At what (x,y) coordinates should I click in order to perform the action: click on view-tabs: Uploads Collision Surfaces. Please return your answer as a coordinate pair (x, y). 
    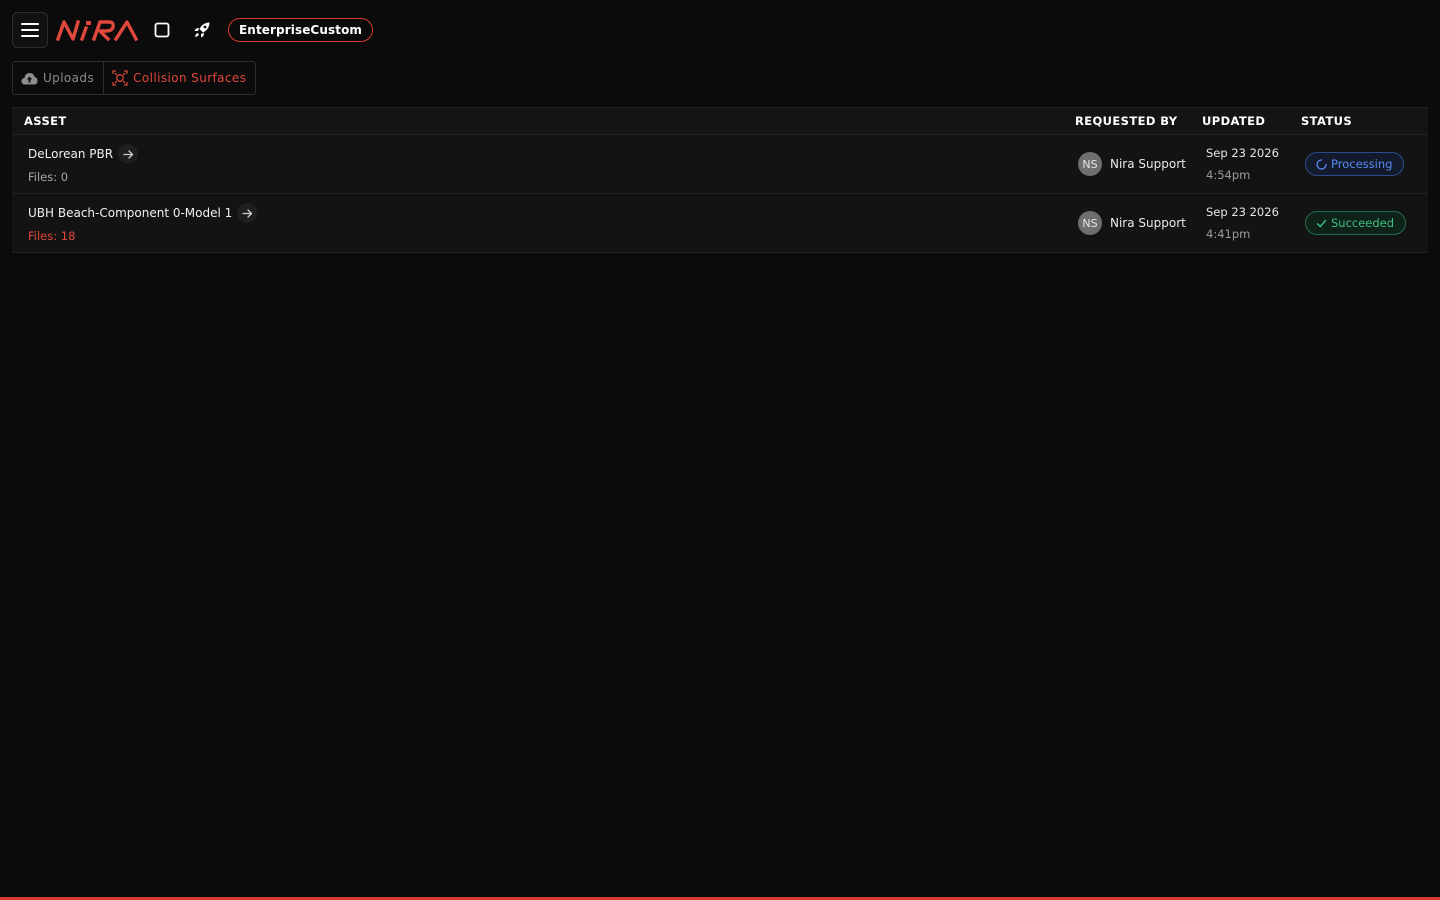
    Looking at the image, I should click on (134, 78).